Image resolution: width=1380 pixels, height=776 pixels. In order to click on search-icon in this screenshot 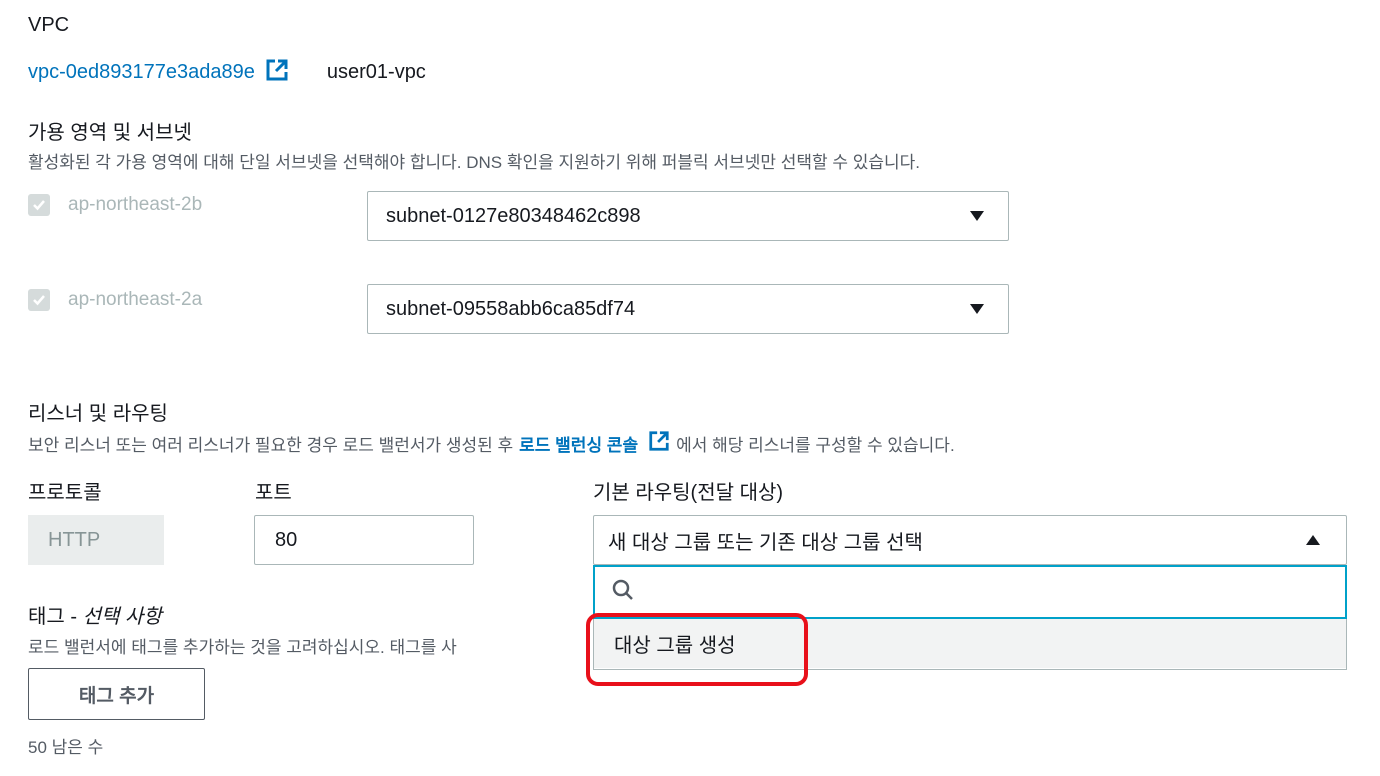, I will do `click(623, 592)`.